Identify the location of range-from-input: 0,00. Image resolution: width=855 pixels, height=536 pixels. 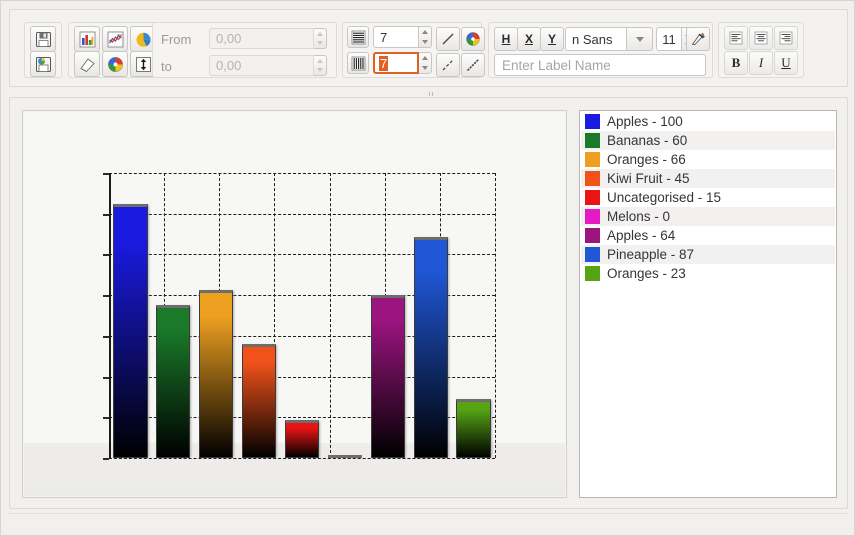
(261, 38).